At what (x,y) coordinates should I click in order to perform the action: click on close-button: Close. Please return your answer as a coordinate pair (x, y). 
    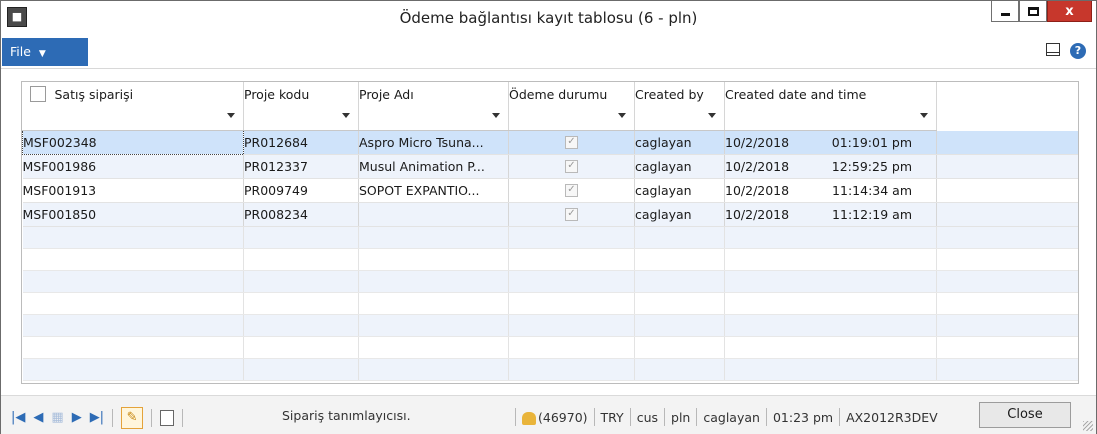
    Looking at the image, I should click on (1025, 415).